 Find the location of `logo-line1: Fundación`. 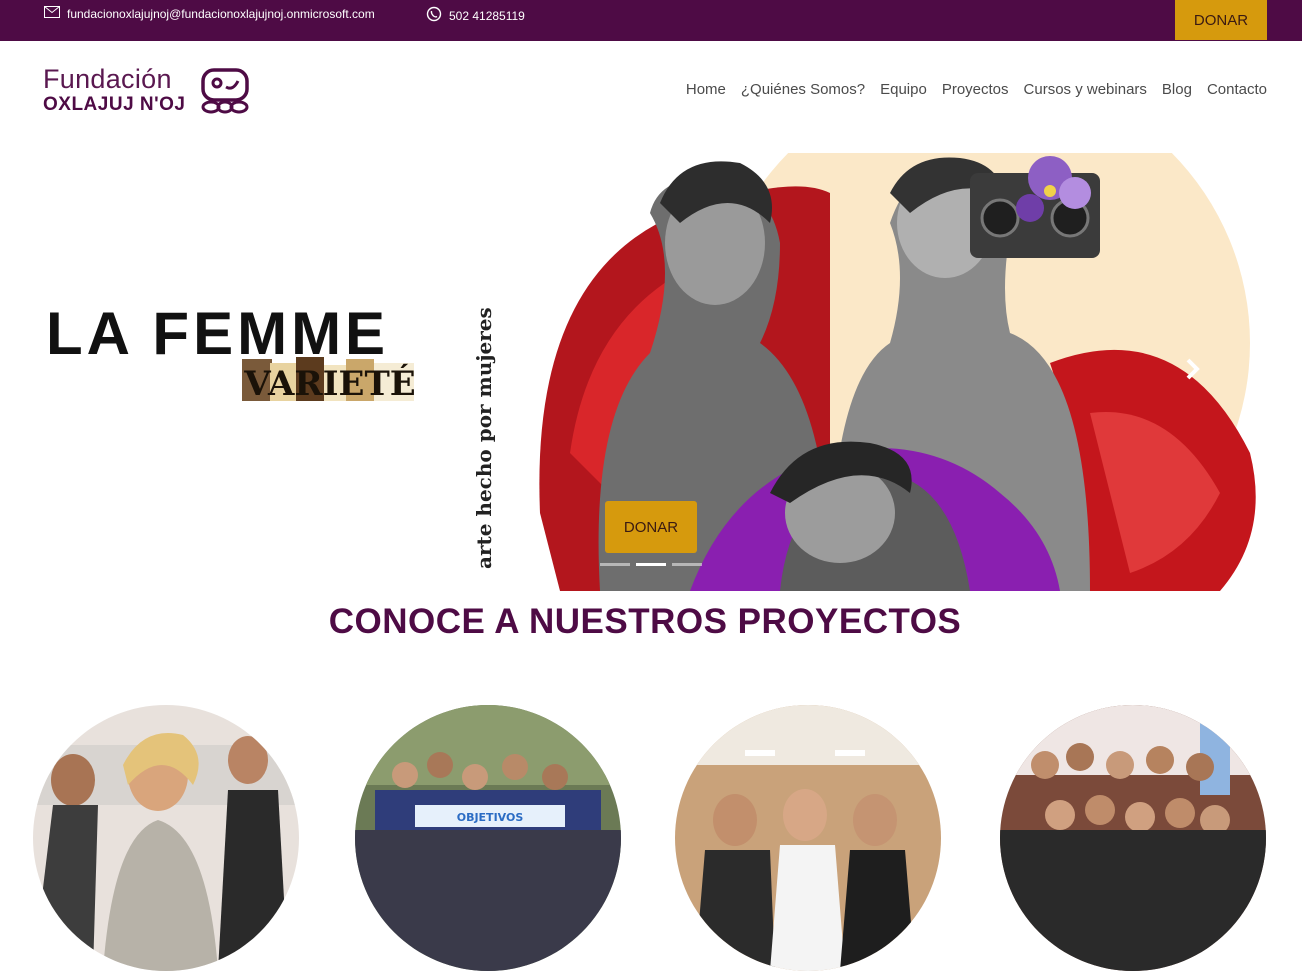

logo-line1: Fundación is located at coordinates (107, 79).